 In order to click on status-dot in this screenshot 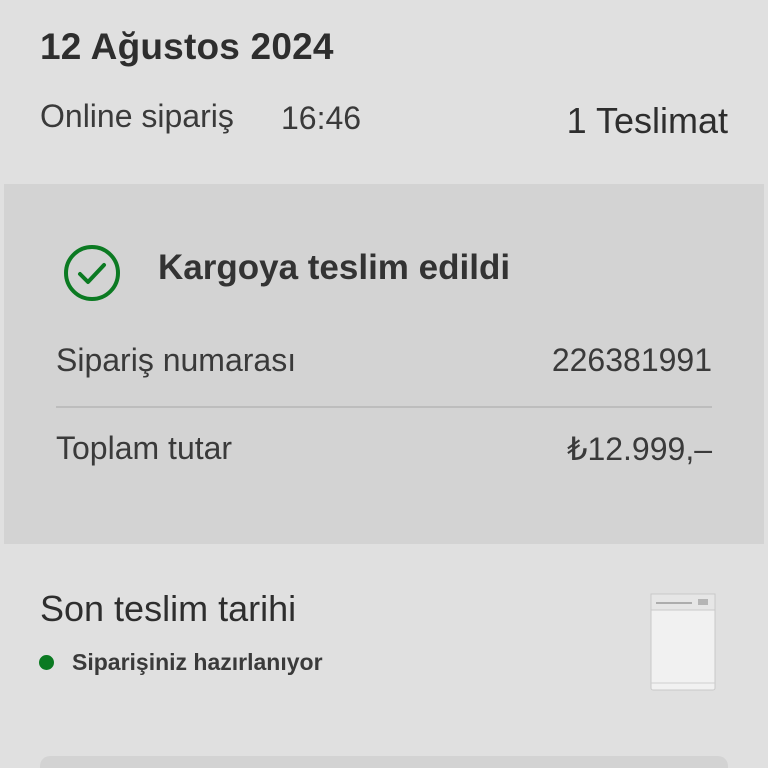, I will do `click(46, 662)`.